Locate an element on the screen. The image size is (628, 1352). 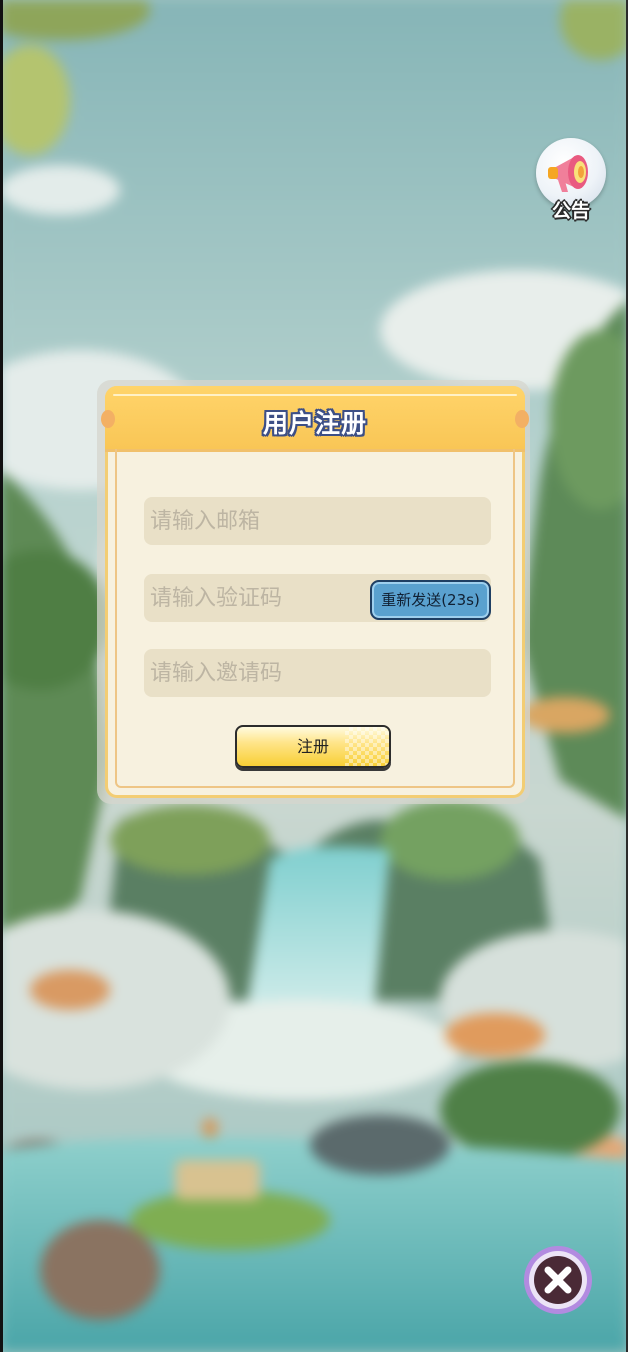
register-button: 注册 is located at coordinates (313, 746).